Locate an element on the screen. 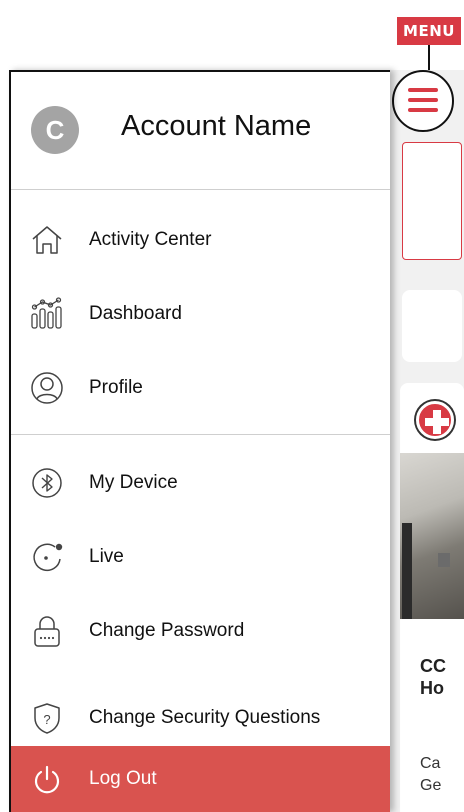 The image size is (464, 812). menu-item-change-password: Change Password is located at coordinates (200, 631).